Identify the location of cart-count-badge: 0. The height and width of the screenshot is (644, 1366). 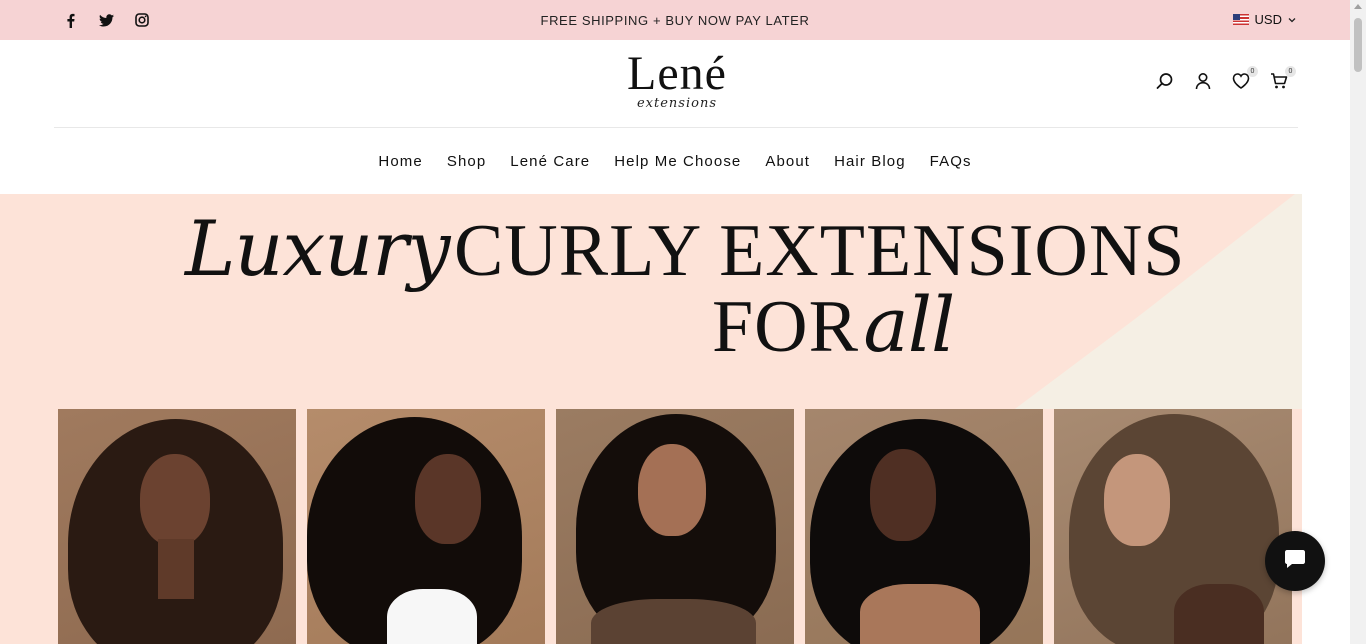
(1290, 71).